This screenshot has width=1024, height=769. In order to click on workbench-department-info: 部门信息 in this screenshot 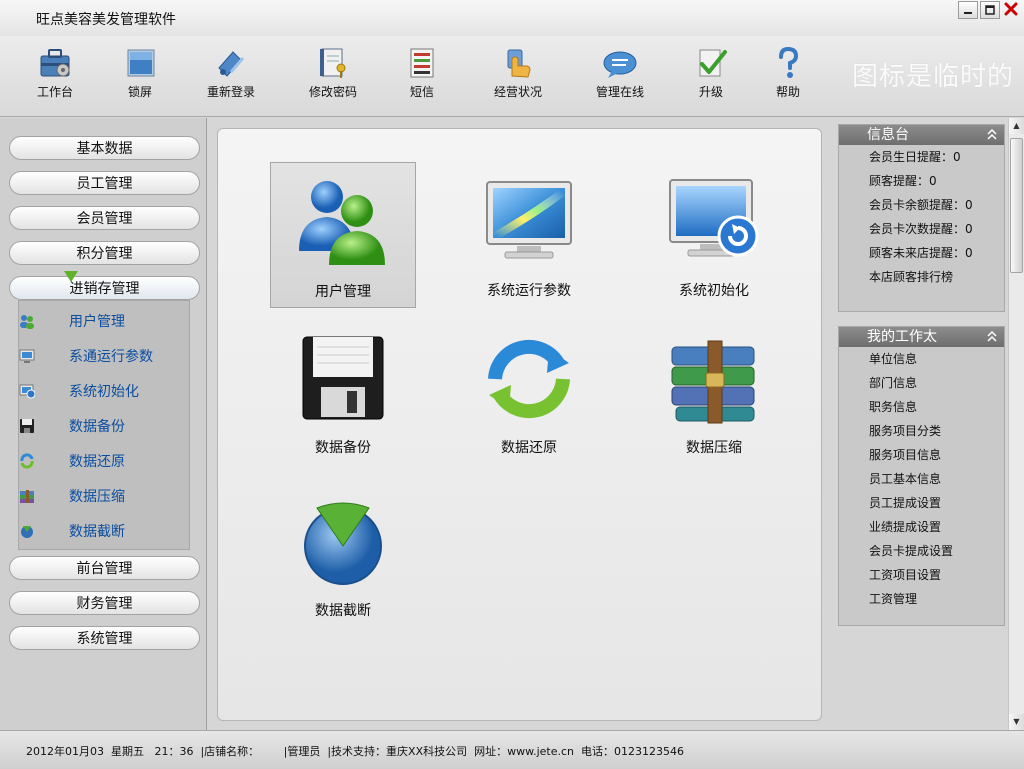, I will do `click(921, 383)`.